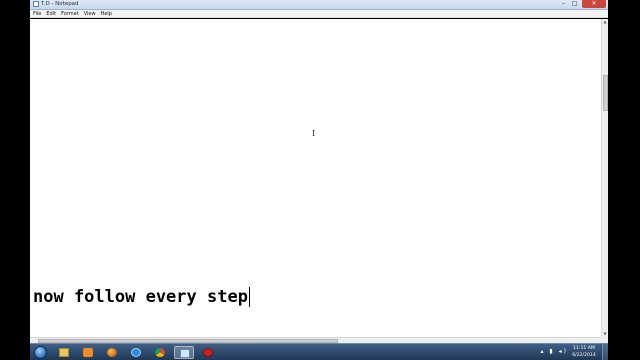  I want to click on minimize-button: –, so click(563, 4).